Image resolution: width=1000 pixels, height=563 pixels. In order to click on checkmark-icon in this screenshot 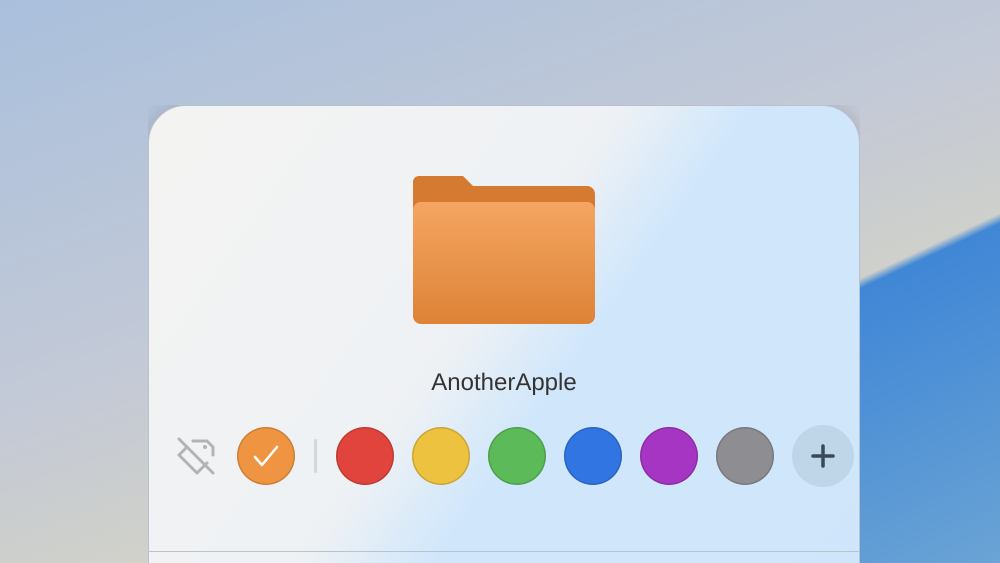, I will do `click(266, 456)`.